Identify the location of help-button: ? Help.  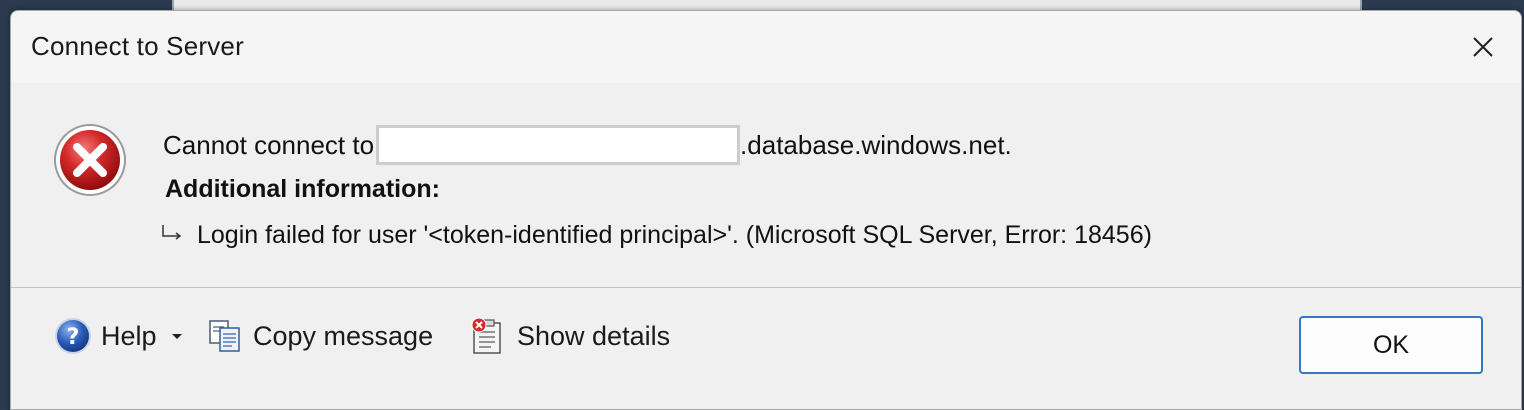
(119, 336).